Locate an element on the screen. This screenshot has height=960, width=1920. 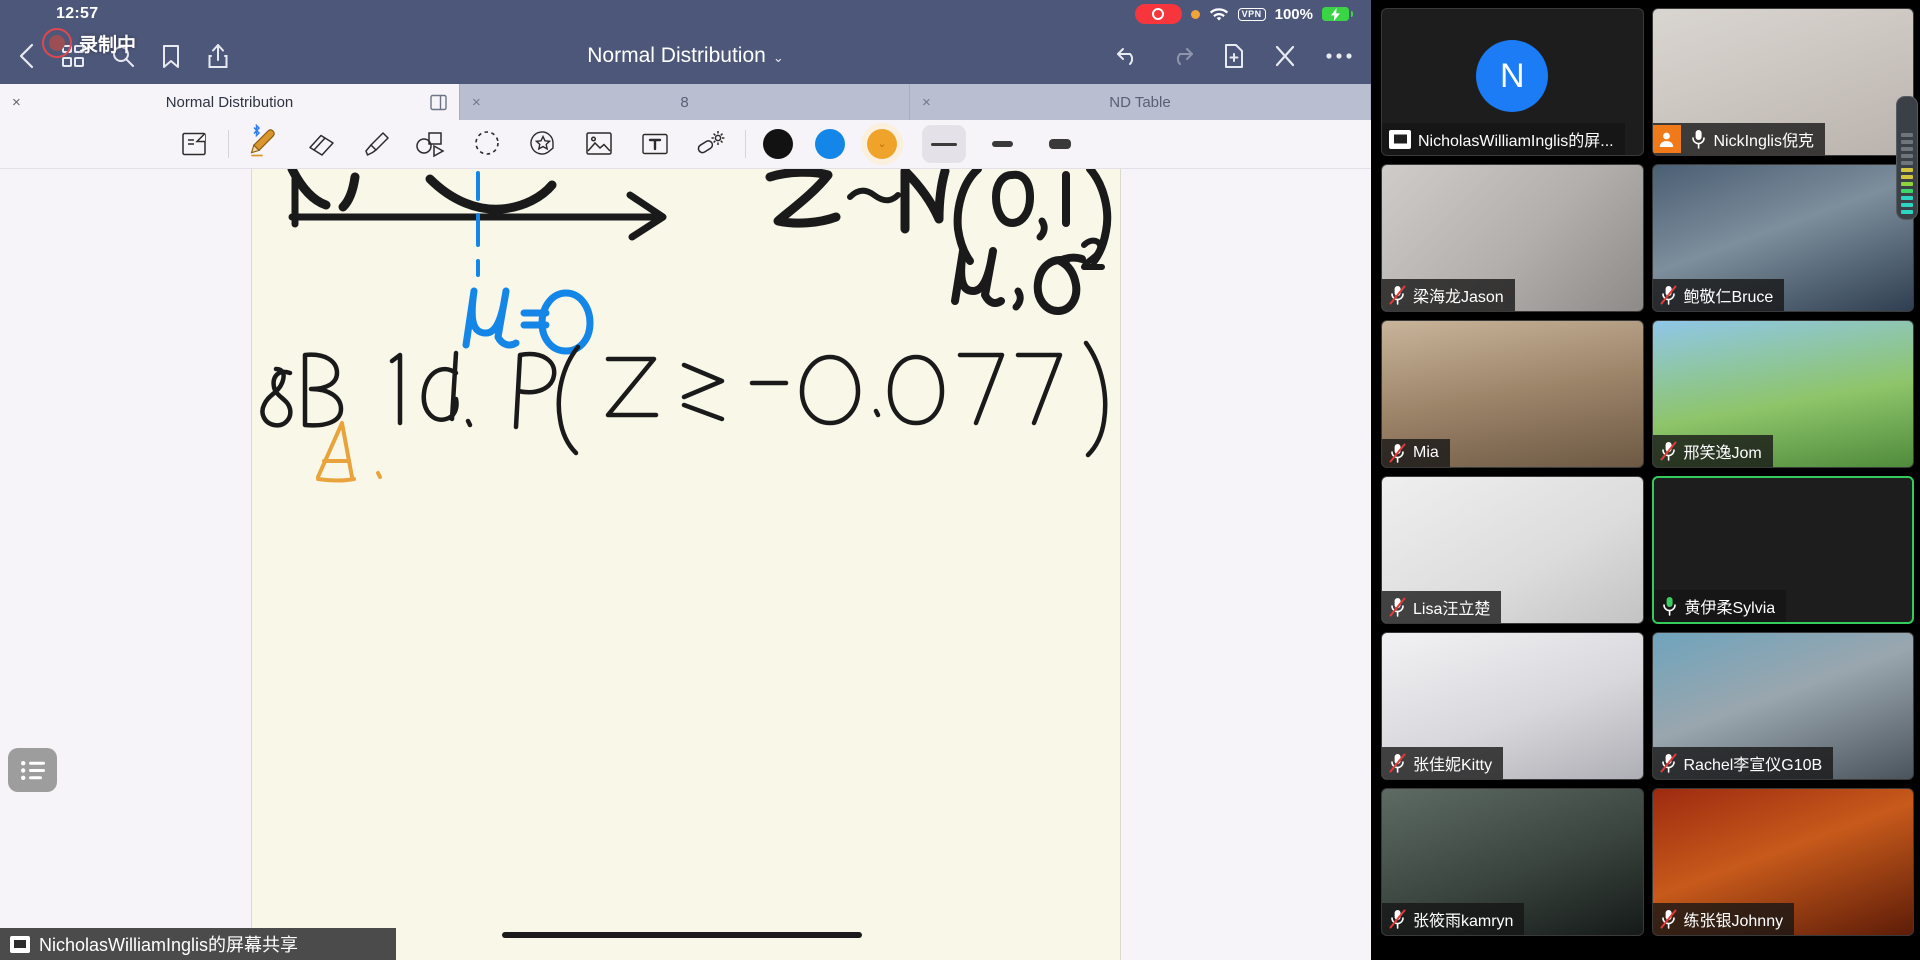
tab-label: 8 is located at coordinates (684, 102).